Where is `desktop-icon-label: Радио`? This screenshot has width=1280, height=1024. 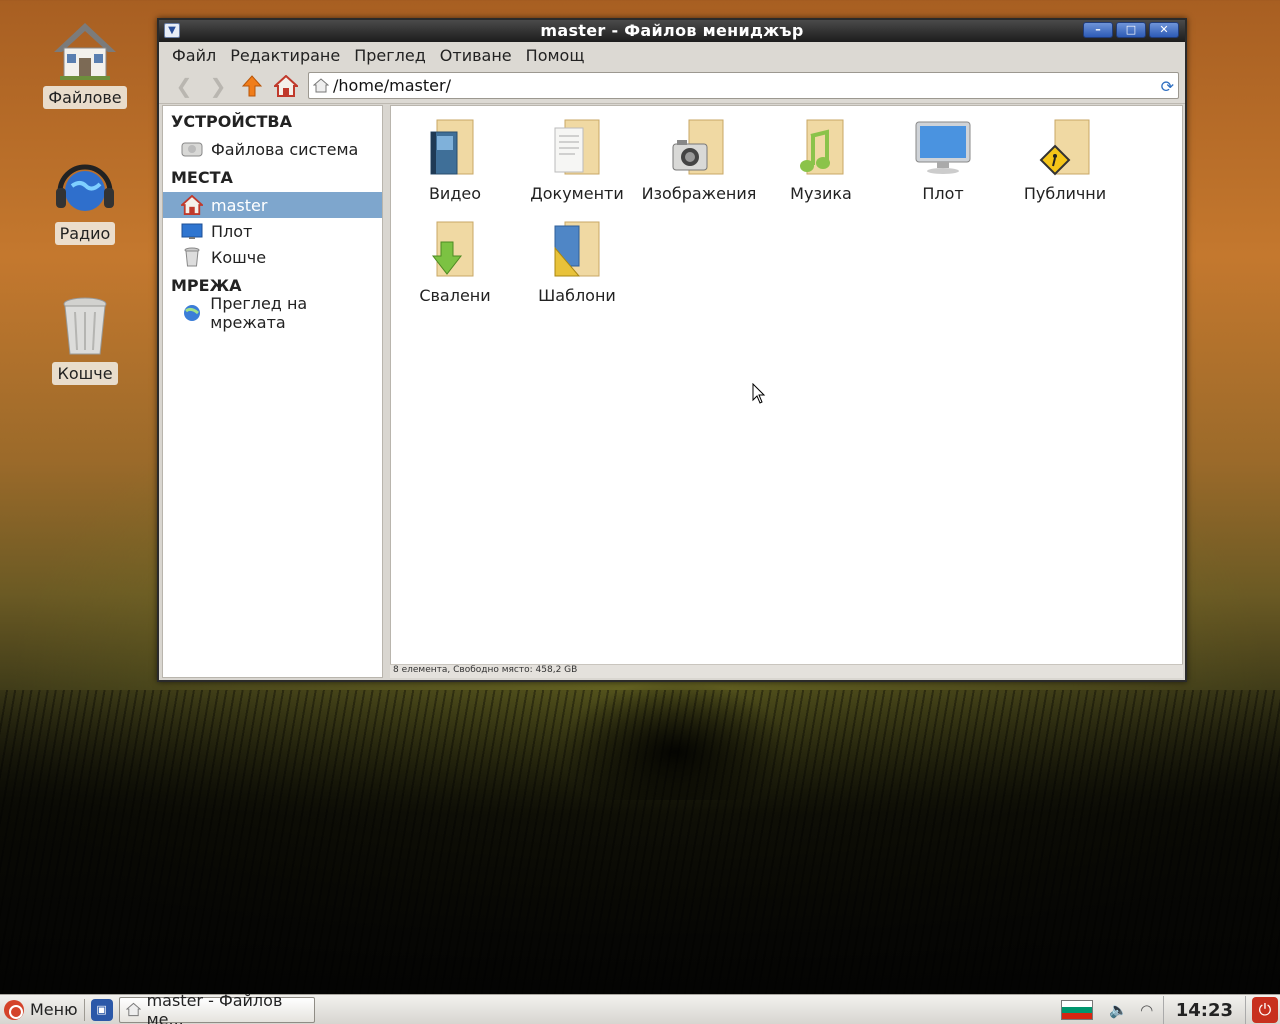
desktop-icon-label: Радио is located at coordinates (85, 233).